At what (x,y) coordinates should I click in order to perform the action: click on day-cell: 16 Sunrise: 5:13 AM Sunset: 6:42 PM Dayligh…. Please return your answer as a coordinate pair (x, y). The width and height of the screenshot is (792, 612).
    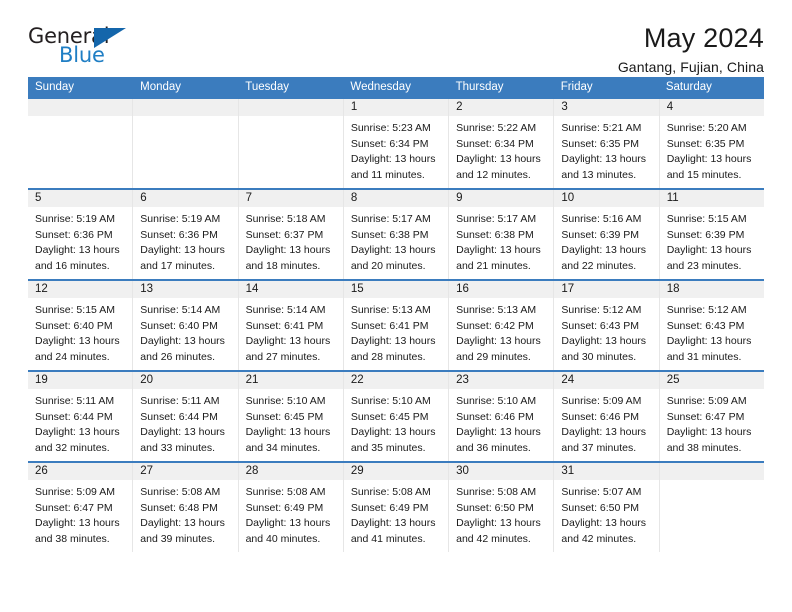
    Looking at the image, I should click on (501, 325).